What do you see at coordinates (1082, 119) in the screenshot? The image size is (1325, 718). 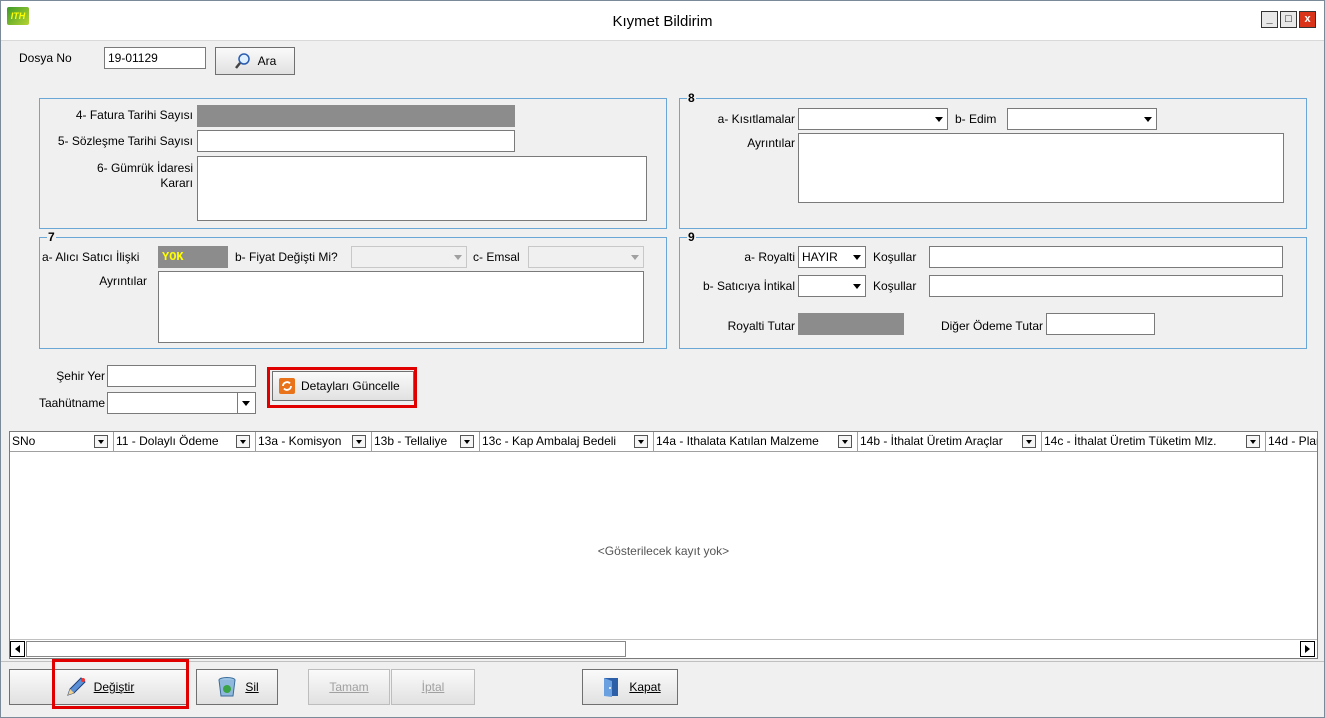 I see `edim-select` at bounding box center [1082, 119].